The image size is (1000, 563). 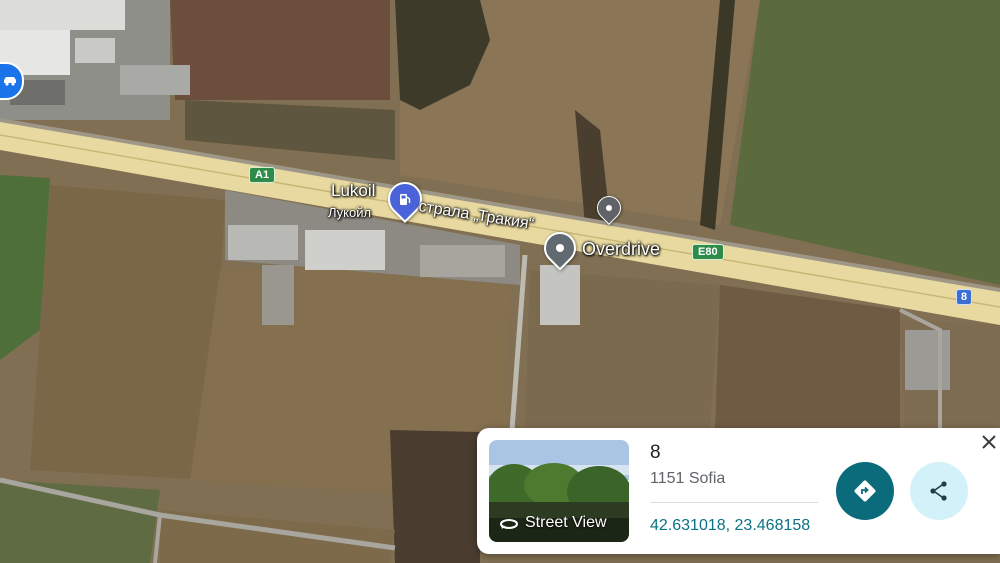 I want to click on place-coordinates: 42.631018, 23.468158, so click(x=730, y=526).